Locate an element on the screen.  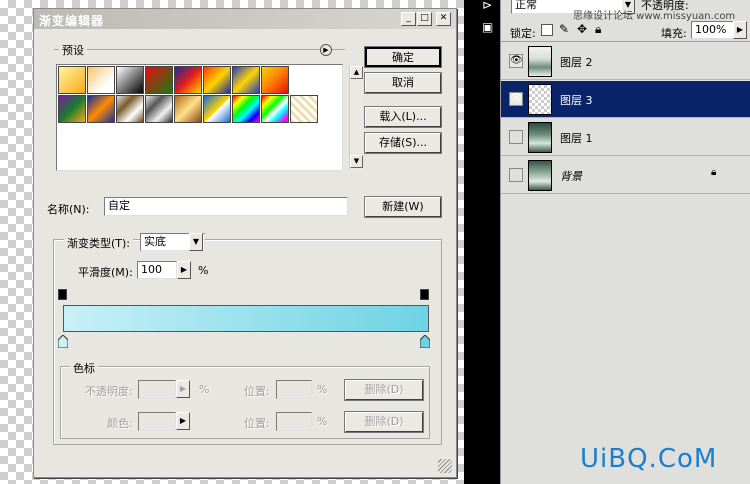
opacity-location-input is located at coordinates (294, 389).